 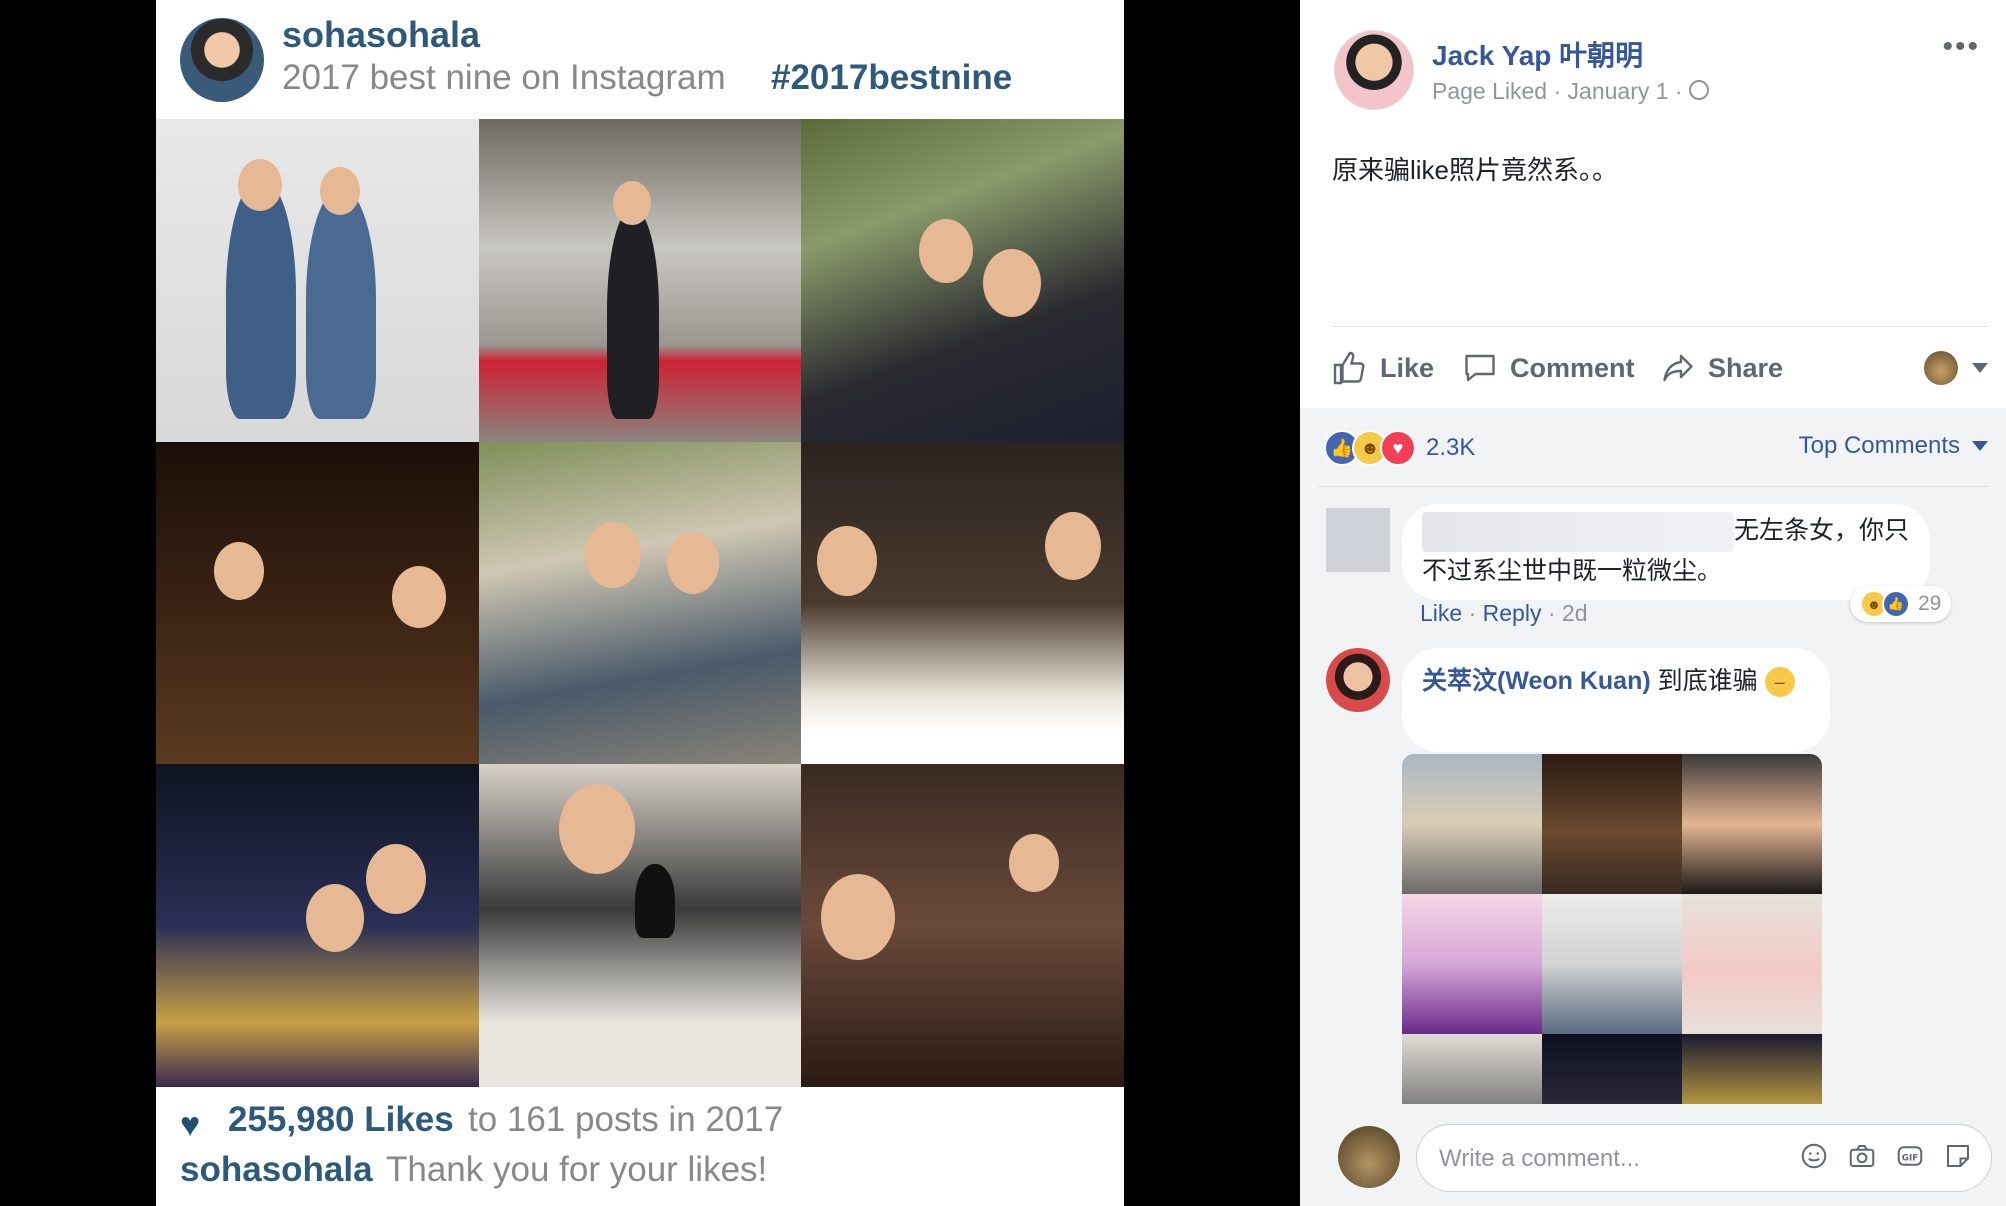 What do you see at coordinates (1349, 368) in the screenshot?
I see `thumbs-up-icon` at bounding box center [1349, 368].